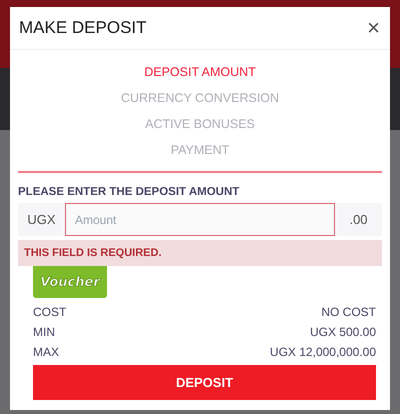 Image resolution: width=400 pixels, height=414 pixels. What do you see at coordinates (200, 150) in the screenshot?
I see `step-tab: PAYMENT` at bounding box center [200, 150].